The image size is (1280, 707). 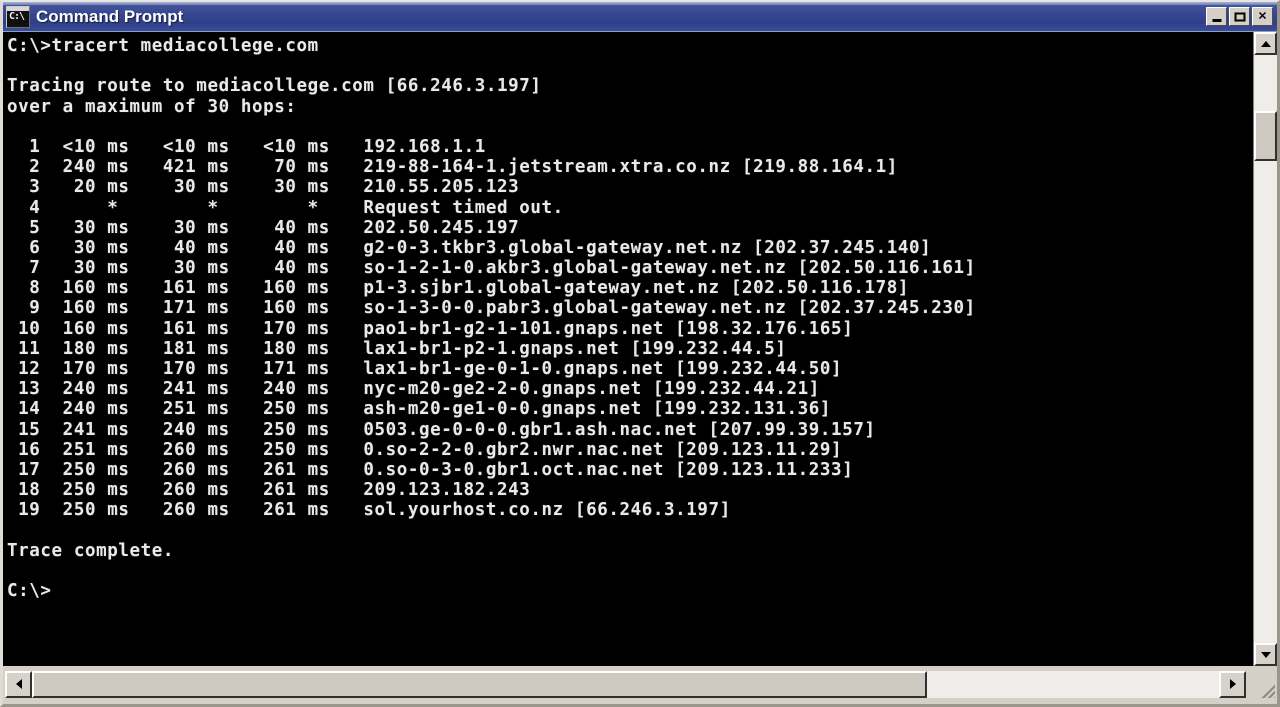 I want to click on vertical-scroll-thumb, so click(x=1265, y=136).